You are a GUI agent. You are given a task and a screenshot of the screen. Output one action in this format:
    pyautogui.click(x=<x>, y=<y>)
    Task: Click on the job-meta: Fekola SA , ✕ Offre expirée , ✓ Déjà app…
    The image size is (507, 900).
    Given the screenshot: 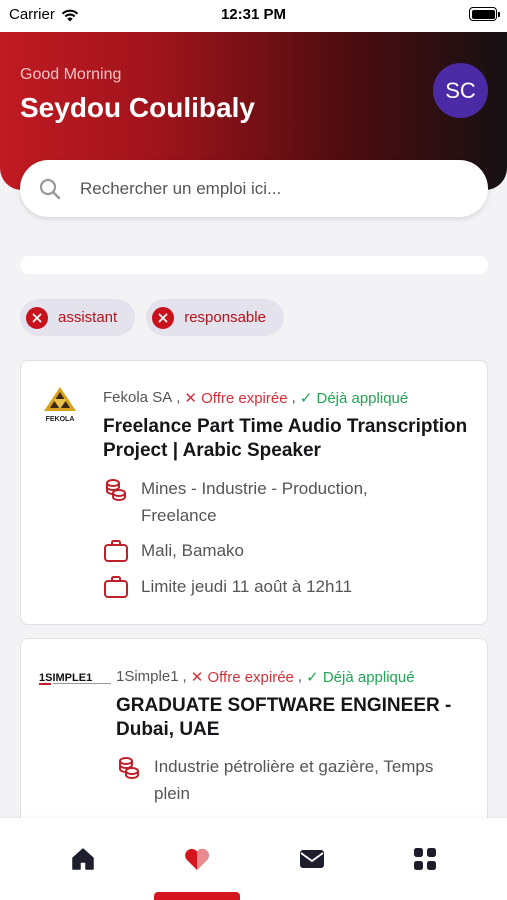 What is the action you would take?
    pyautogui.click(x=255, y=398)
    